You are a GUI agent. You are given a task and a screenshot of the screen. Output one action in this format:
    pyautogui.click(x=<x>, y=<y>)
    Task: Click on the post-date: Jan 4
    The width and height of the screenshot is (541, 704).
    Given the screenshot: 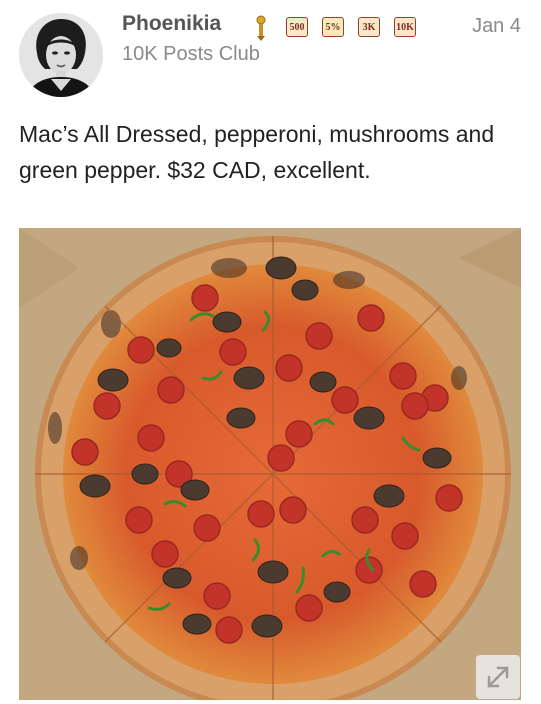 What is the action you would take?
    pyautogui.click(x=496, y=26)
    